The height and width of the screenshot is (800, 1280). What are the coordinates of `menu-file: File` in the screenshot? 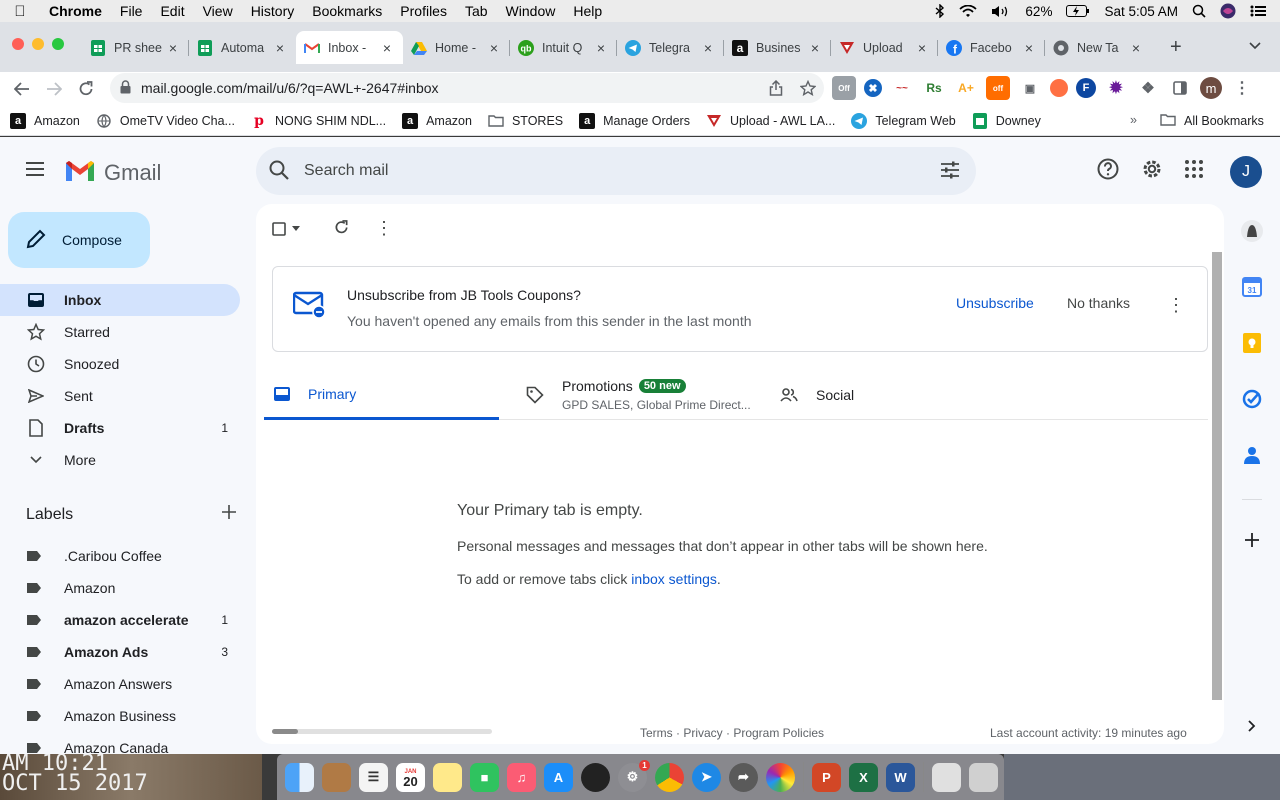 It's located at (131, 11).